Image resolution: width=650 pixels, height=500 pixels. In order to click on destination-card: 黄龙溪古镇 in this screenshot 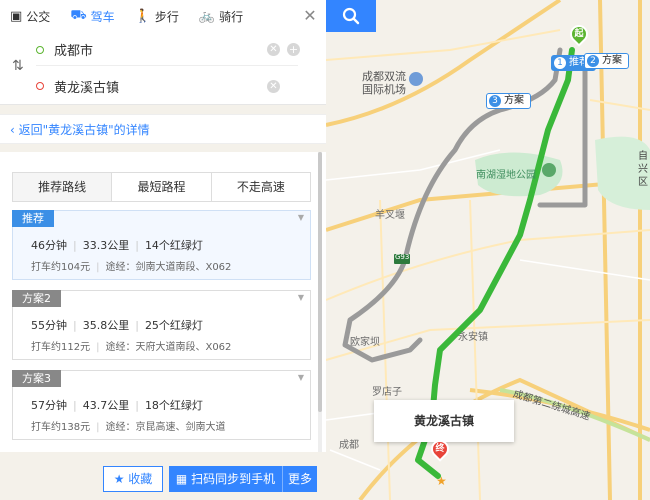, I will do `click(444, 421)`.